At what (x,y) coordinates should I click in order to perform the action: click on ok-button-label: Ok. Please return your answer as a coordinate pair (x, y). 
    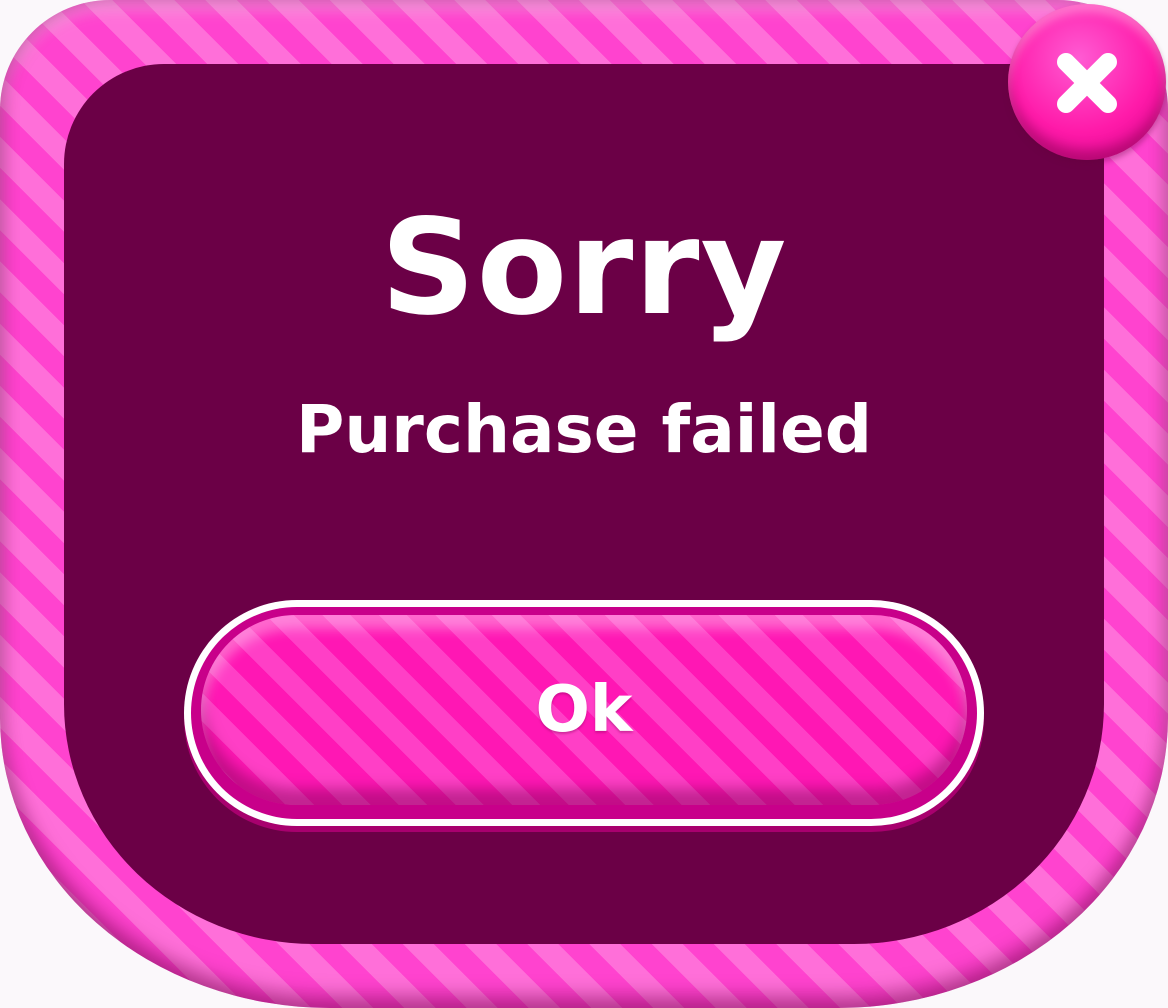
    Looking at the image, I should click on (584, 710).